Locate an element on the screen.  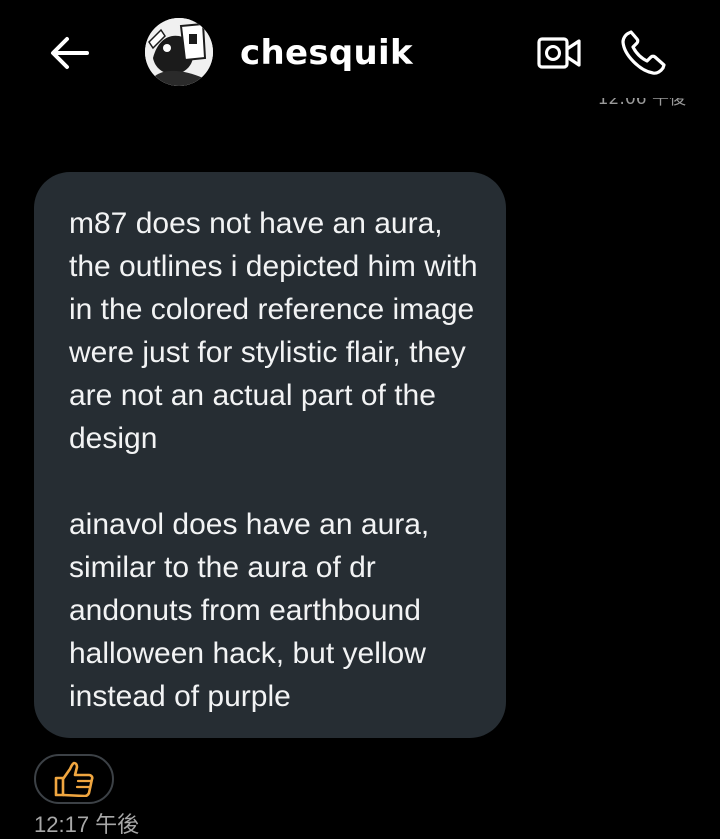
arrow-left-icon is located at coordinates (70, 53).